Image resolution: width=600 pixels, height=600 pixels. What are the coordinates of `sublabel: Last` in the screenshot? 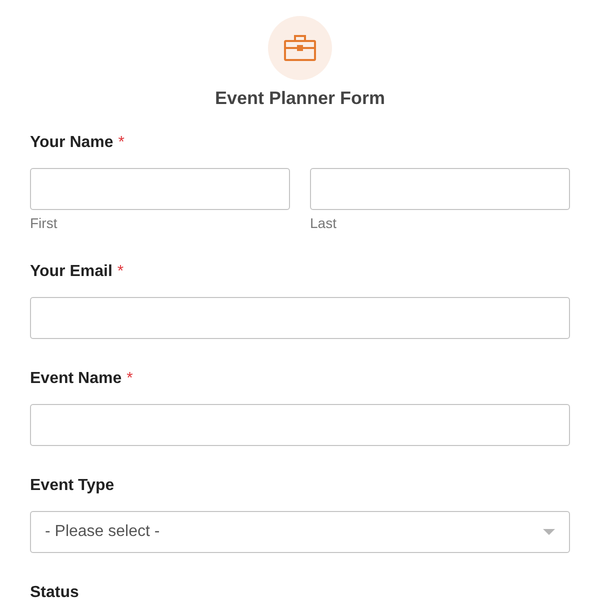 It's located at (324, 223).